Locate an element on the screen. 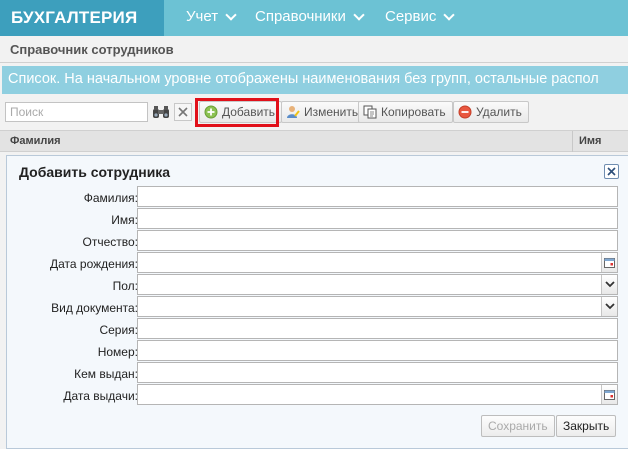  dialog-close-button is located at coordinates (611, 171).